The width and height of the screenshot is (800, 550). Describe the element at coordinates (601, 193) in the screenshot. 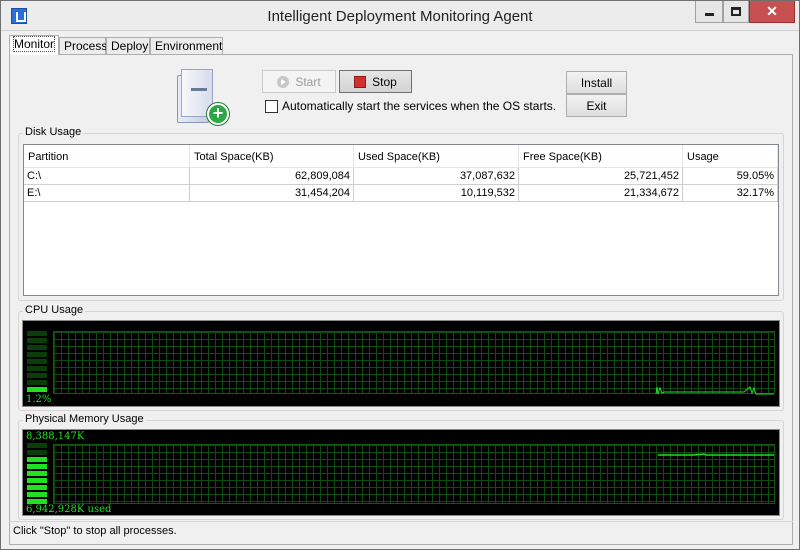

I see `cell-free: 21,334,672` at that location.